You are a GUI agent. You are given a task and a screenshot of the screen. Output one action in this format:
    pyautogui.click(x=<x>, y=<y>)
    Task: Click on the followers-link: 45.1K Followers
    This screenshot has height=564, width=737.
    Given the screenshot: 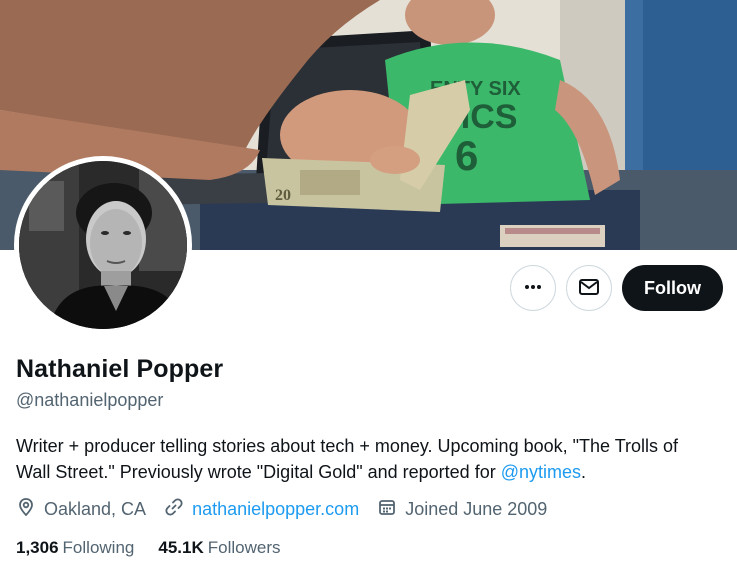 What is the action you would take?
    pyautogui.click(x=219, y=548)
    